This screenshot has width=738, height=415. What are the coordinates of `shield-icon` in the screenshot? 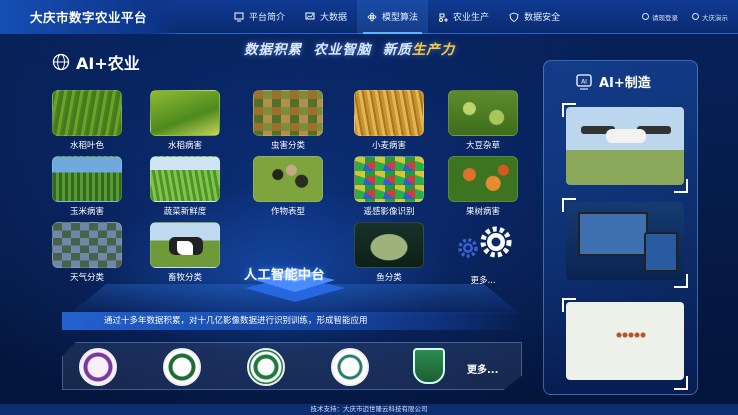 It's located at (514, 17).